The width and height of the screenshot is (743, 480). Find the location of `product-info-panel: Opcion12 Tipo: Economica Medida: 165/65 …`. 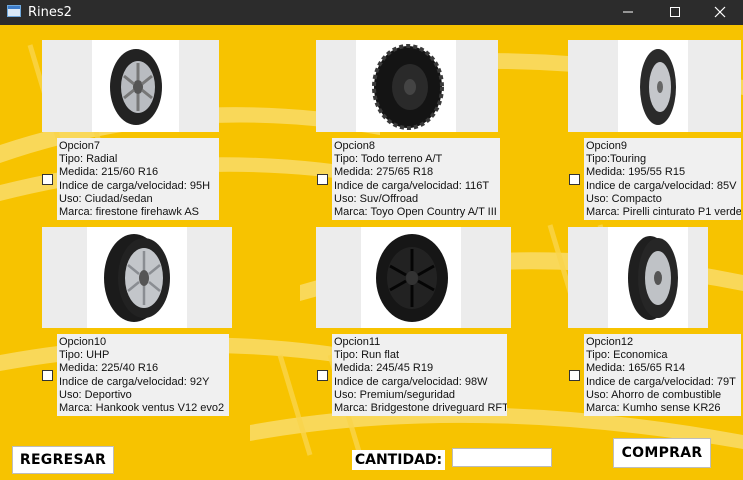

product-info-panel: Opcion12 Tipo: Economica Medida: 165/65 … is located at coordinates (662, 375).